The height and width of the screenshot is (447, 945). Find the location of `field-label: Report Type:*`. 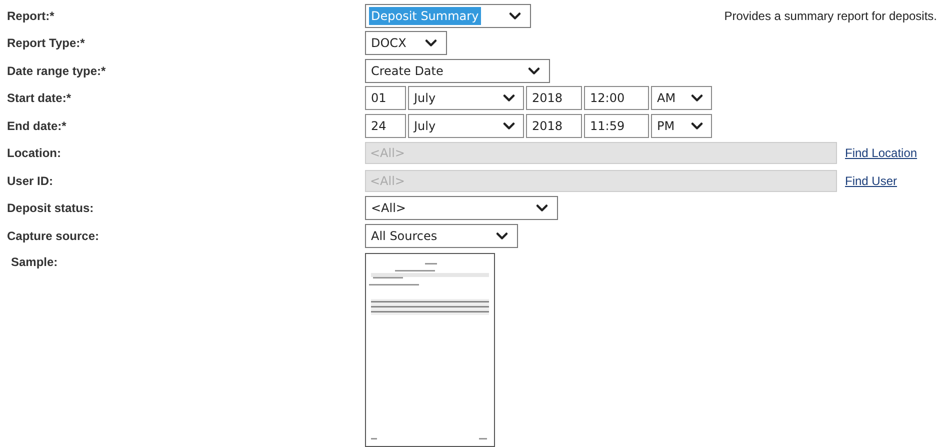

field-label: Report Type:* is located at coordinates (46, 43).